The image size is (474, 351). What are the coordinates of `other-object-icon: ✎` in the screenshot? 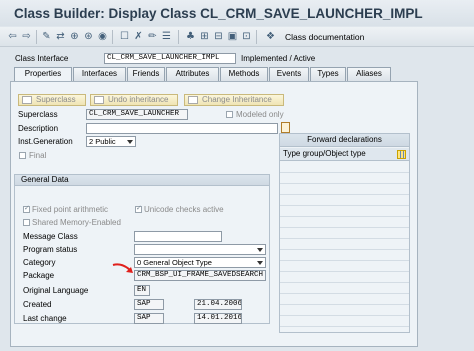 It's located at (46, 36).